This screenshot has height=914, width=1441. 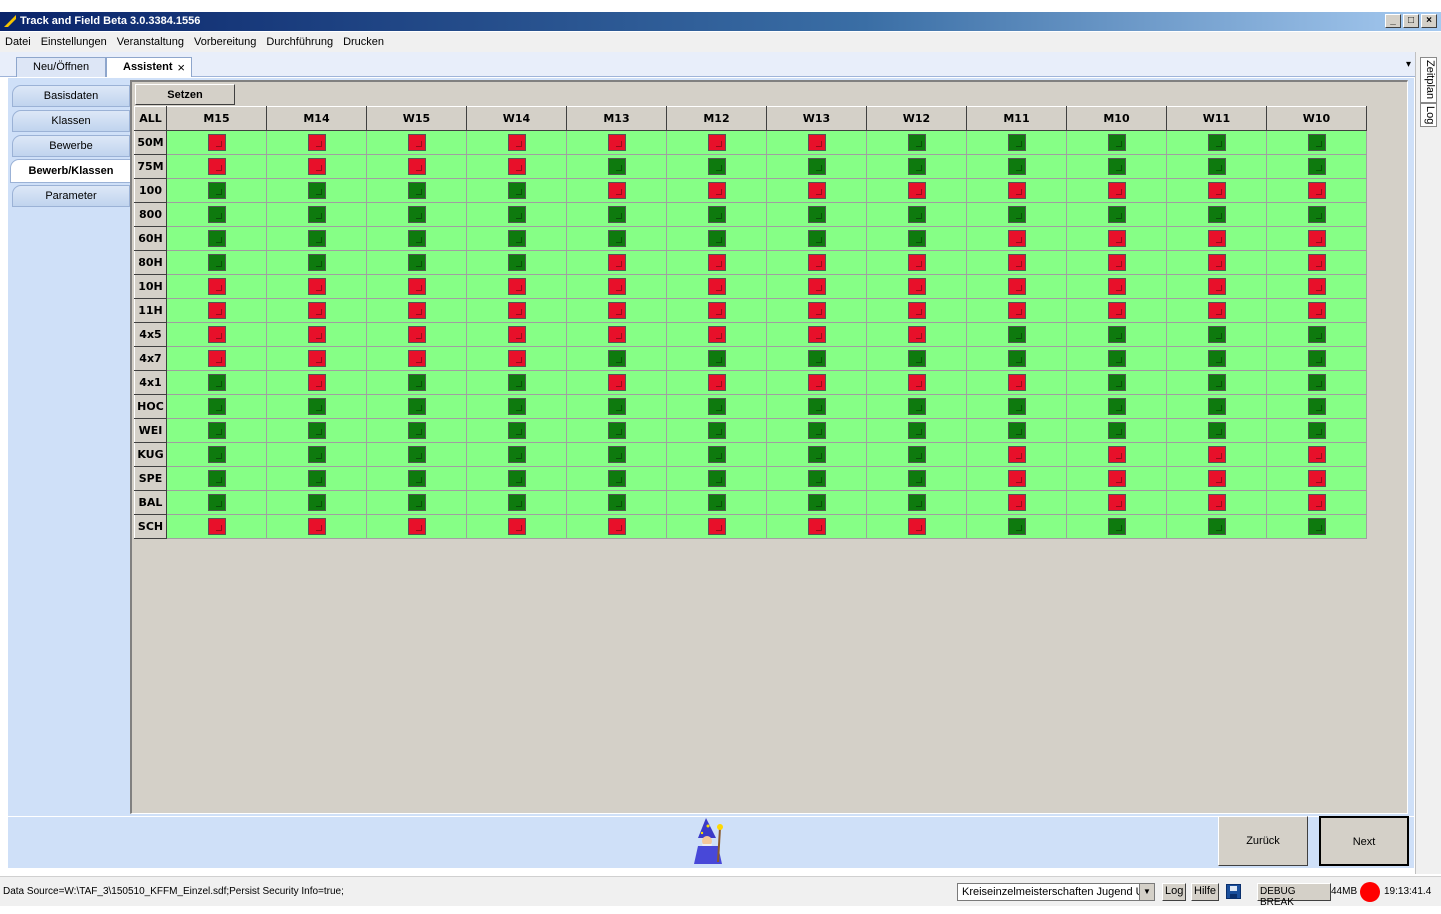 What do you see at coordinates (1146, 892) in the screenshot?
I see `dropdown-arrow-icon: ▼` at bounding box center [1146, 892].